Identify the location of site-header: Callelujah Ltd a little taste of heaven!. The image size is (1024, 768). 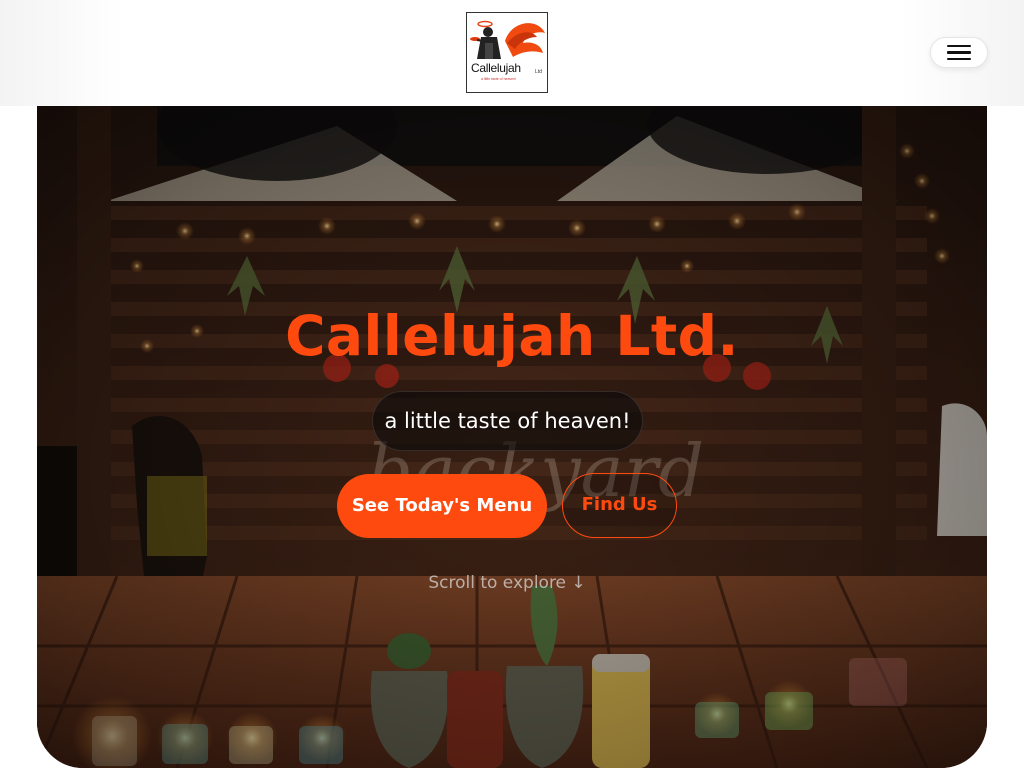
(512, 53).